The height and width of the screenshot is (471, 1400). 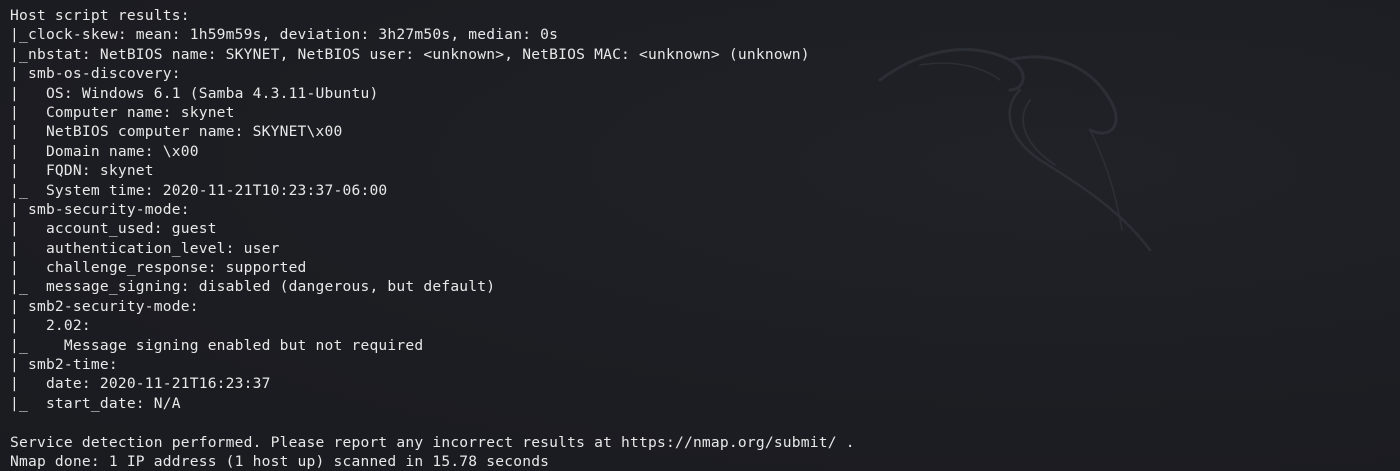 What do you see at coordinates (194, 93) in the screenshot?
I see `output-line: | OS: Windows 6.1 (Samba 4.3.11-Ubuntu)` at bounding box center [194, 93].